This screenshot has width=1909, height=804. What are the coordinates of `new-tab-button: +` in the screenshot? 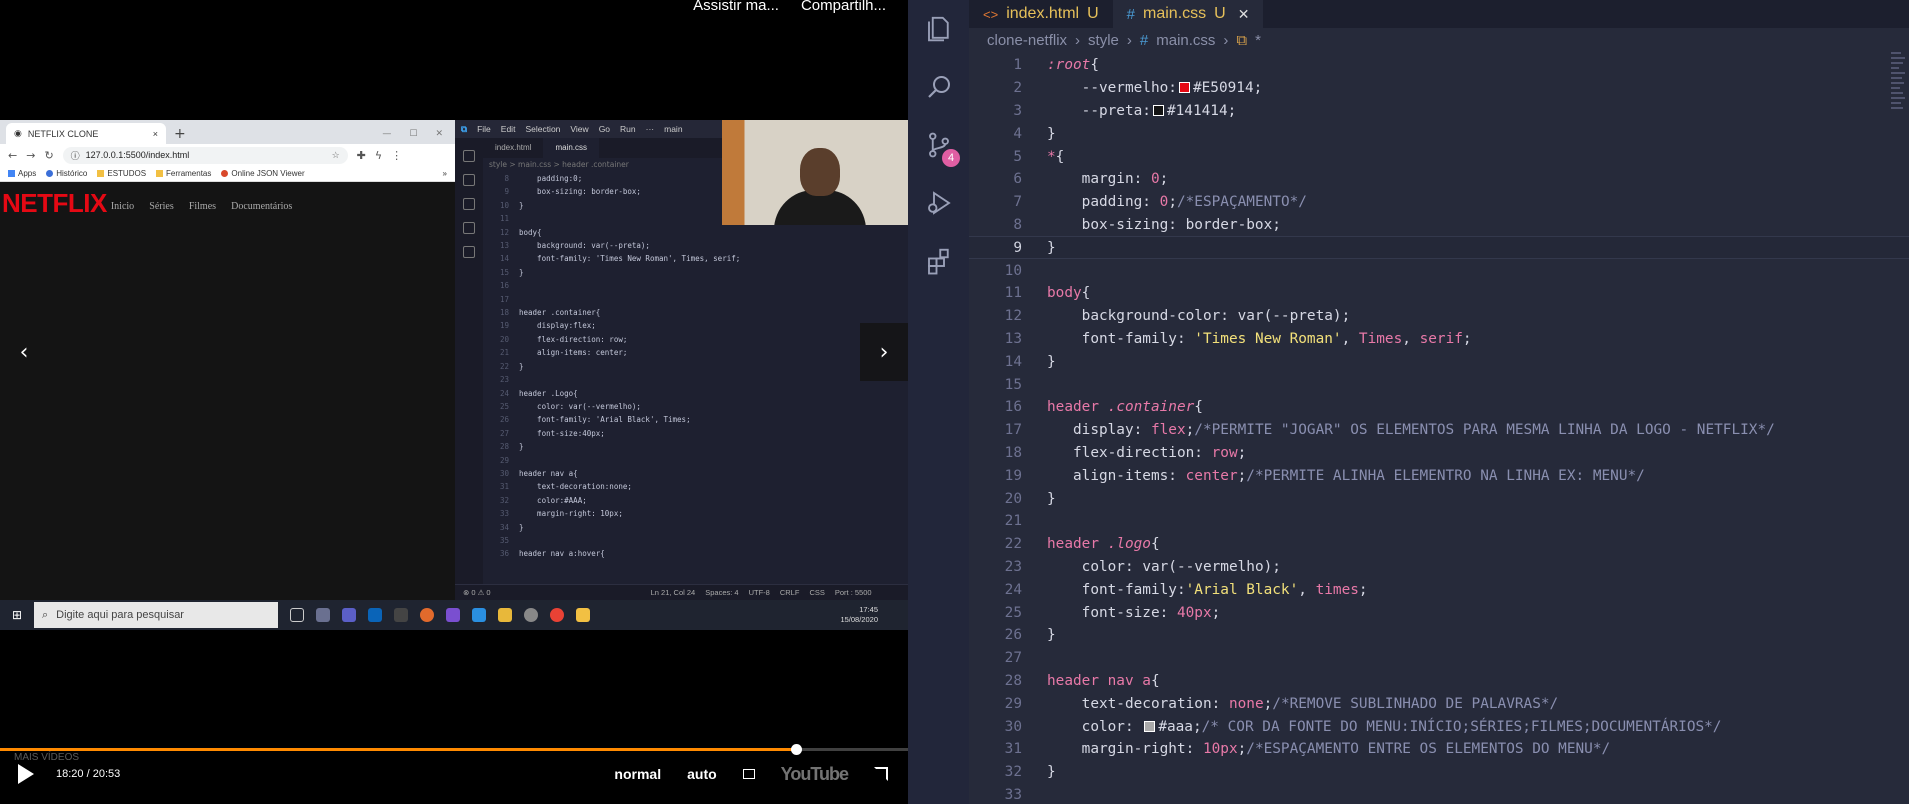 It's located at (180, 134).